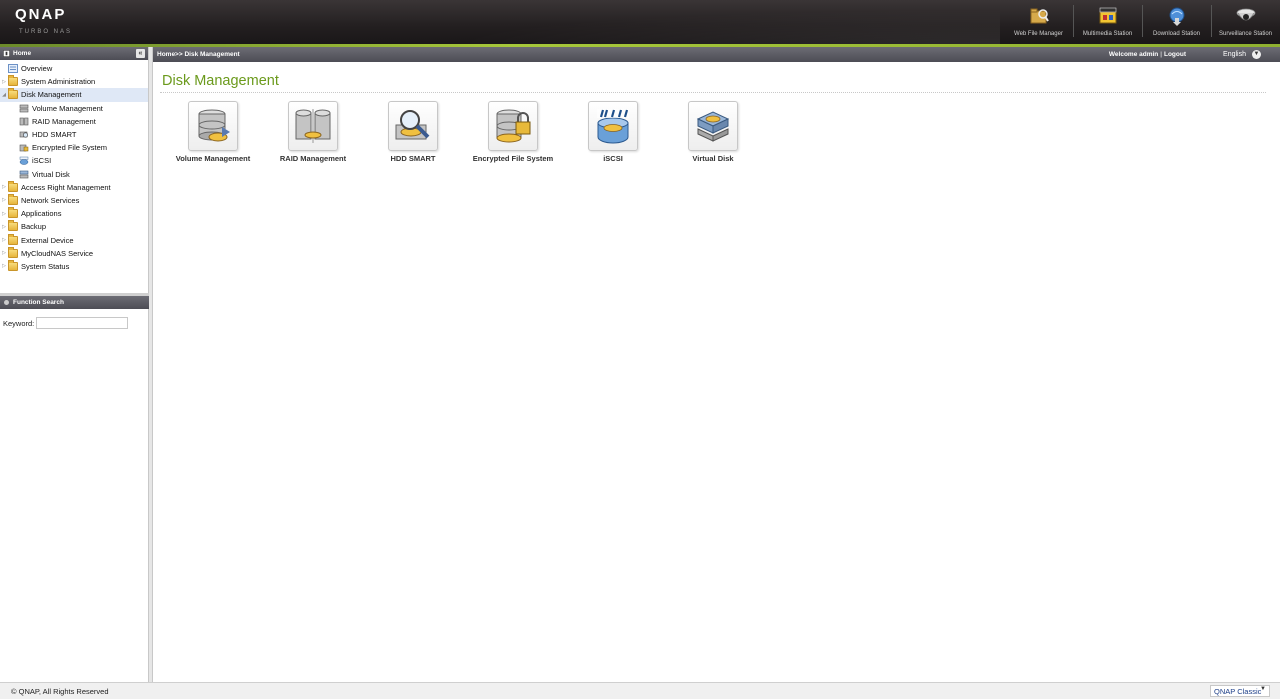  I want to click on sidebar-item-external-device: ▷ External Device, so click(74, 239).